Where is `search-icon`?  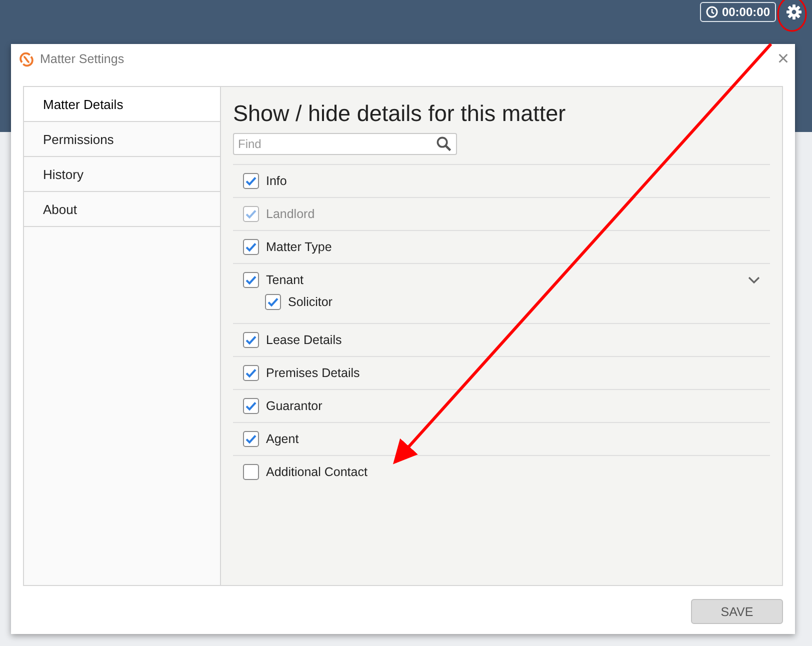
search-icon is located at coordinates (444, 144).